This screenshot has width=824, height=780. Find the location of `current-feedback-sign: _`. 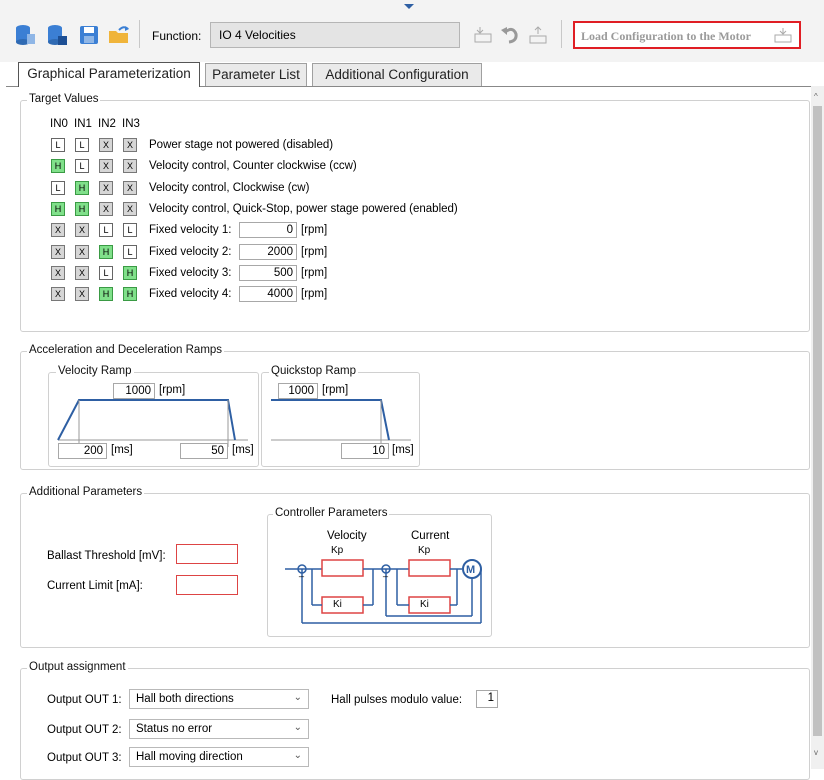

current-feedback-sign: _ is located at coordinates (386, 572).